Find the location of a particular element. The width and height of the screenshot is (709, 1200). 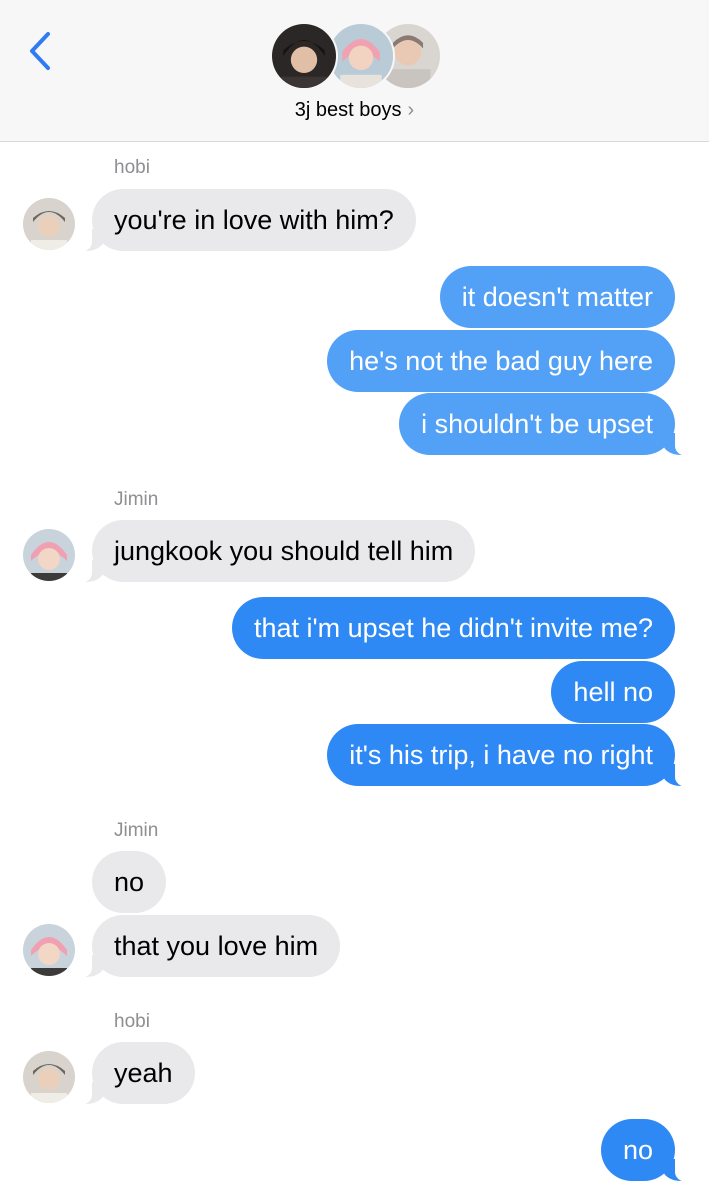

back-chevron-icon is located at coordinates (40, 51).